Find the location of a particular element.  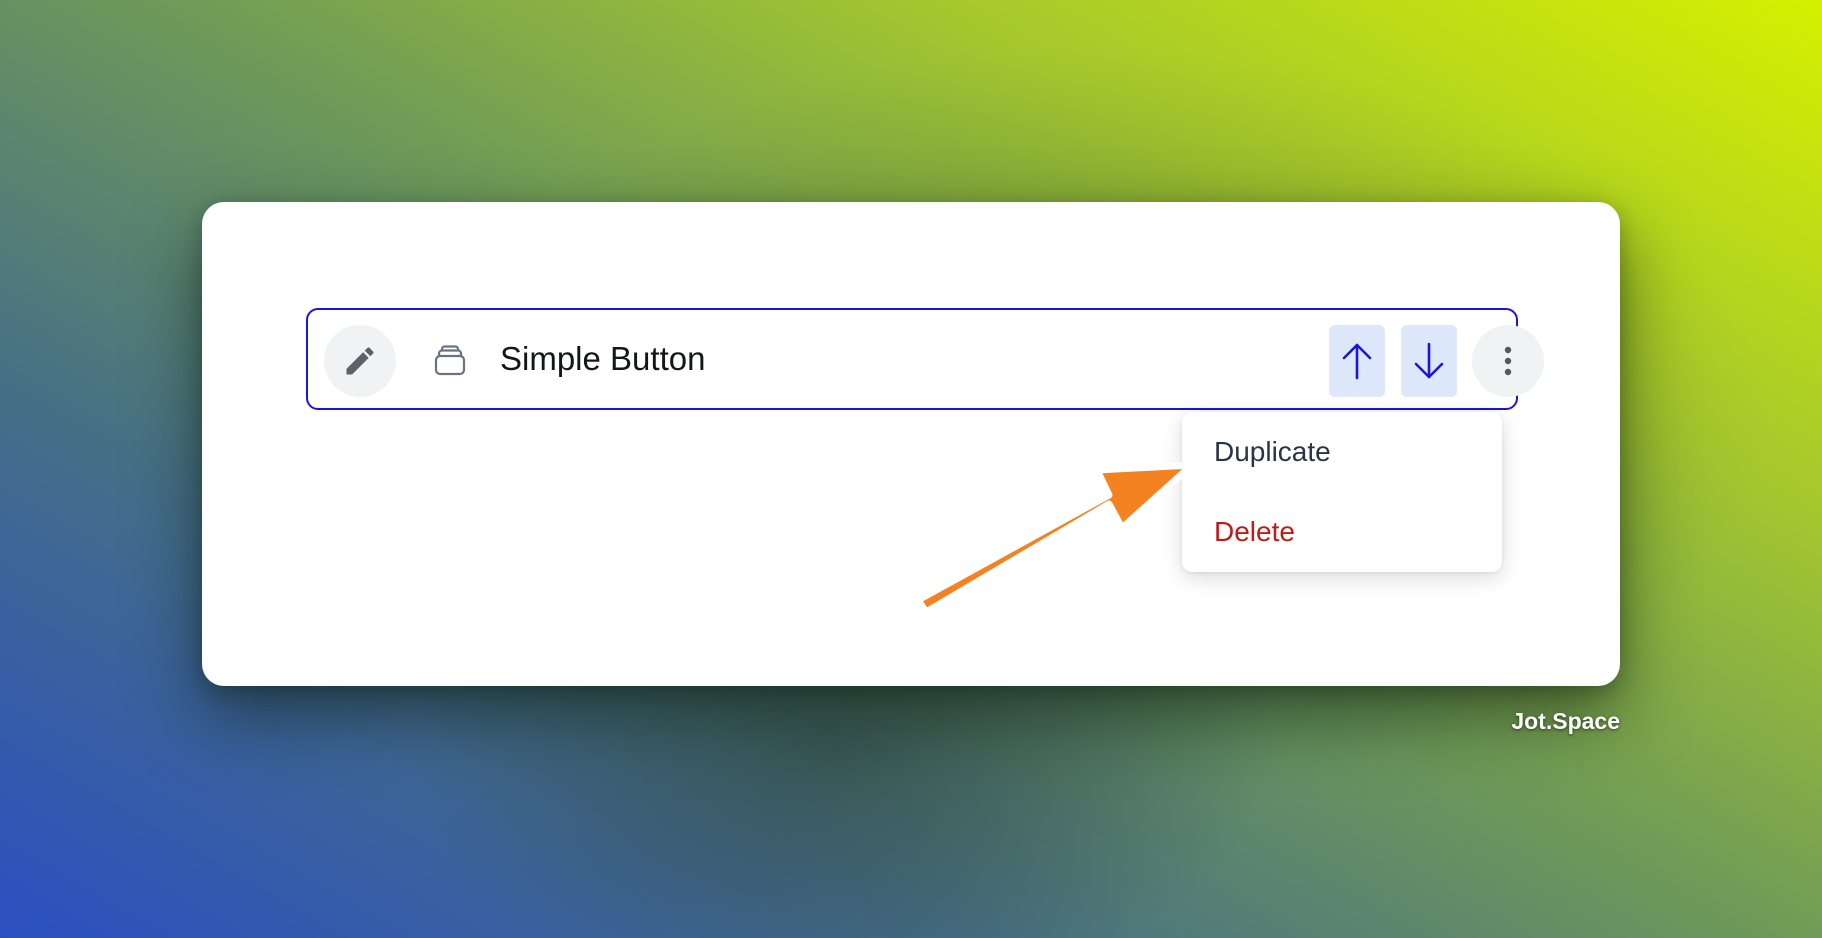

arrow-up-icon is located at coordinates (1357, 361).